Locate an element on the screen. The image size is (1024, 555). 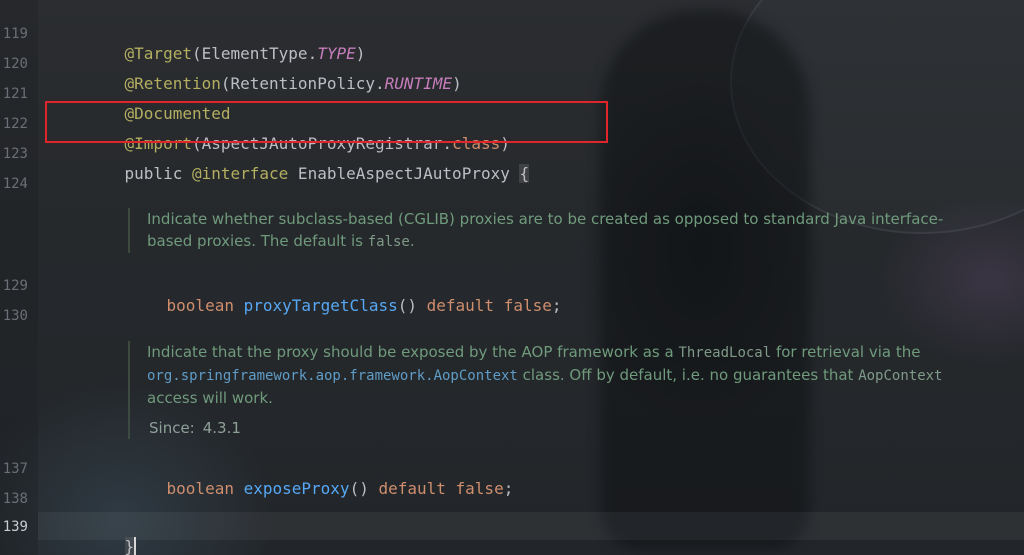
line-number: 123 is located at coordinates (15, 154).